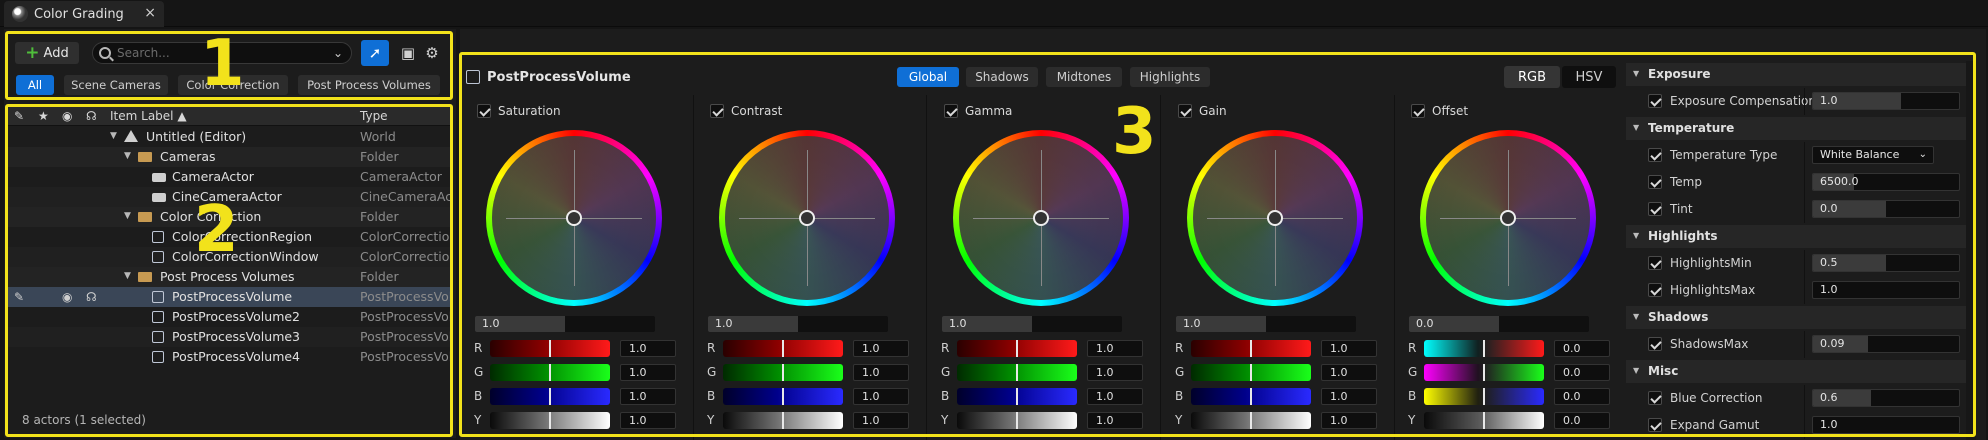  What do you see at coordinates (79, 14) in the screenshot?
I see `tab-title: Color Grading` at bounding box center [79, 14].